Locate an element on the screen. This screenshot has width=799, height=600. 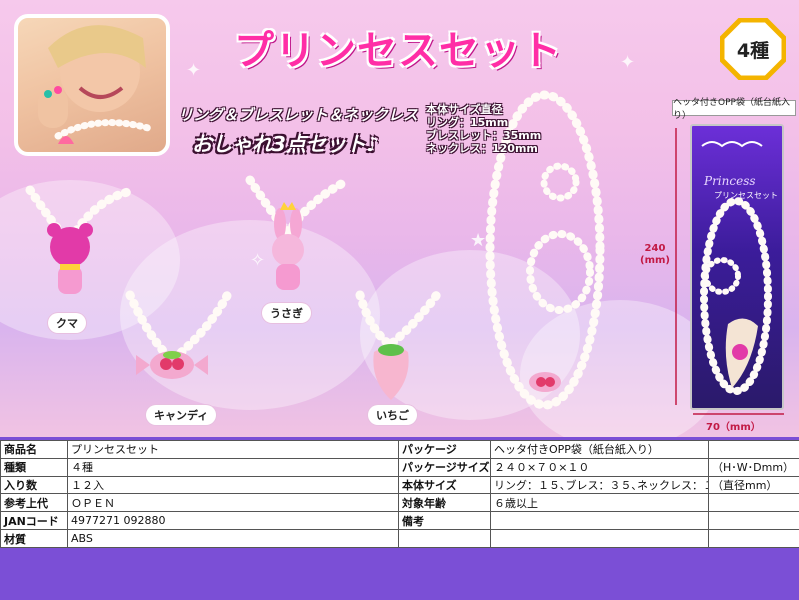
bunny-charm-icon is located at coordinates (288, 246).